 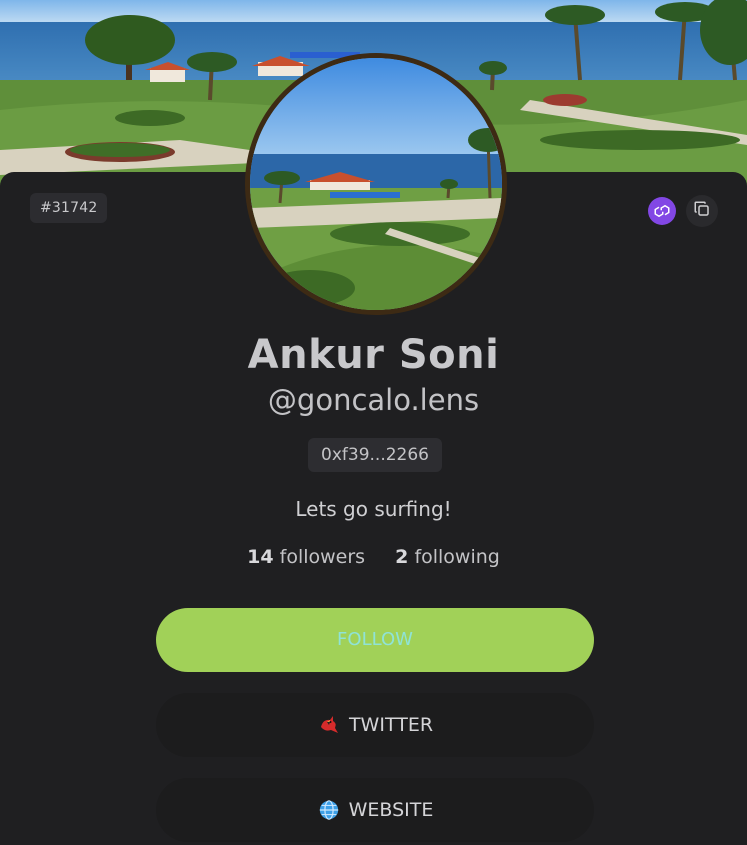 What do you see at coordinates (662, 211) in the screenshot?
I see `polygon-icon` at bounding box center [662, 211].